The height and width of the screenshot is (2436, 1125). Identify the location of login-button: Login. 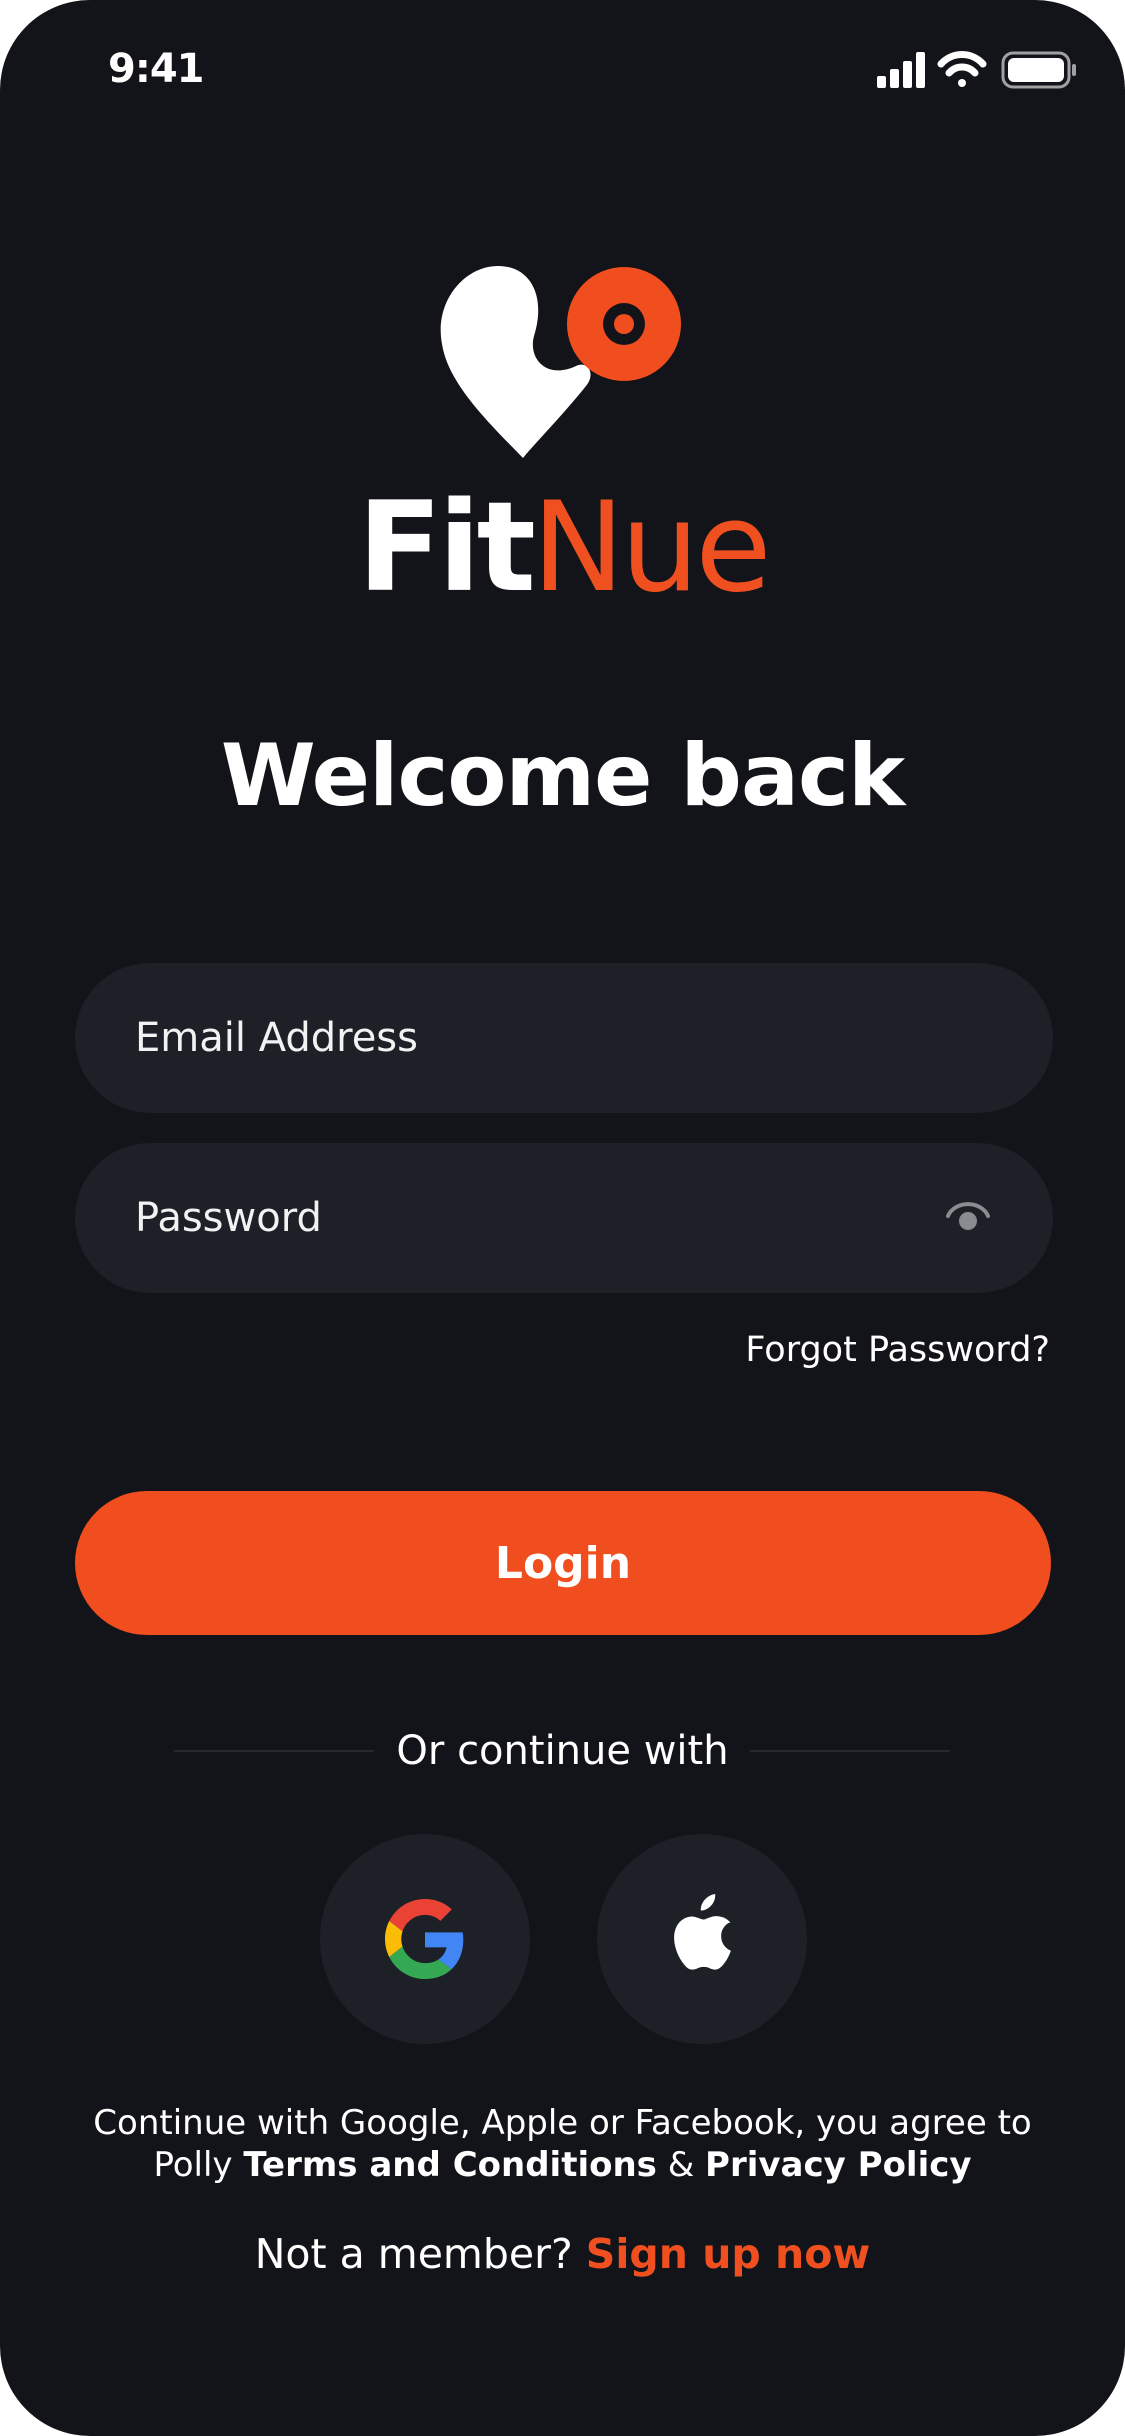
(563, 1563).